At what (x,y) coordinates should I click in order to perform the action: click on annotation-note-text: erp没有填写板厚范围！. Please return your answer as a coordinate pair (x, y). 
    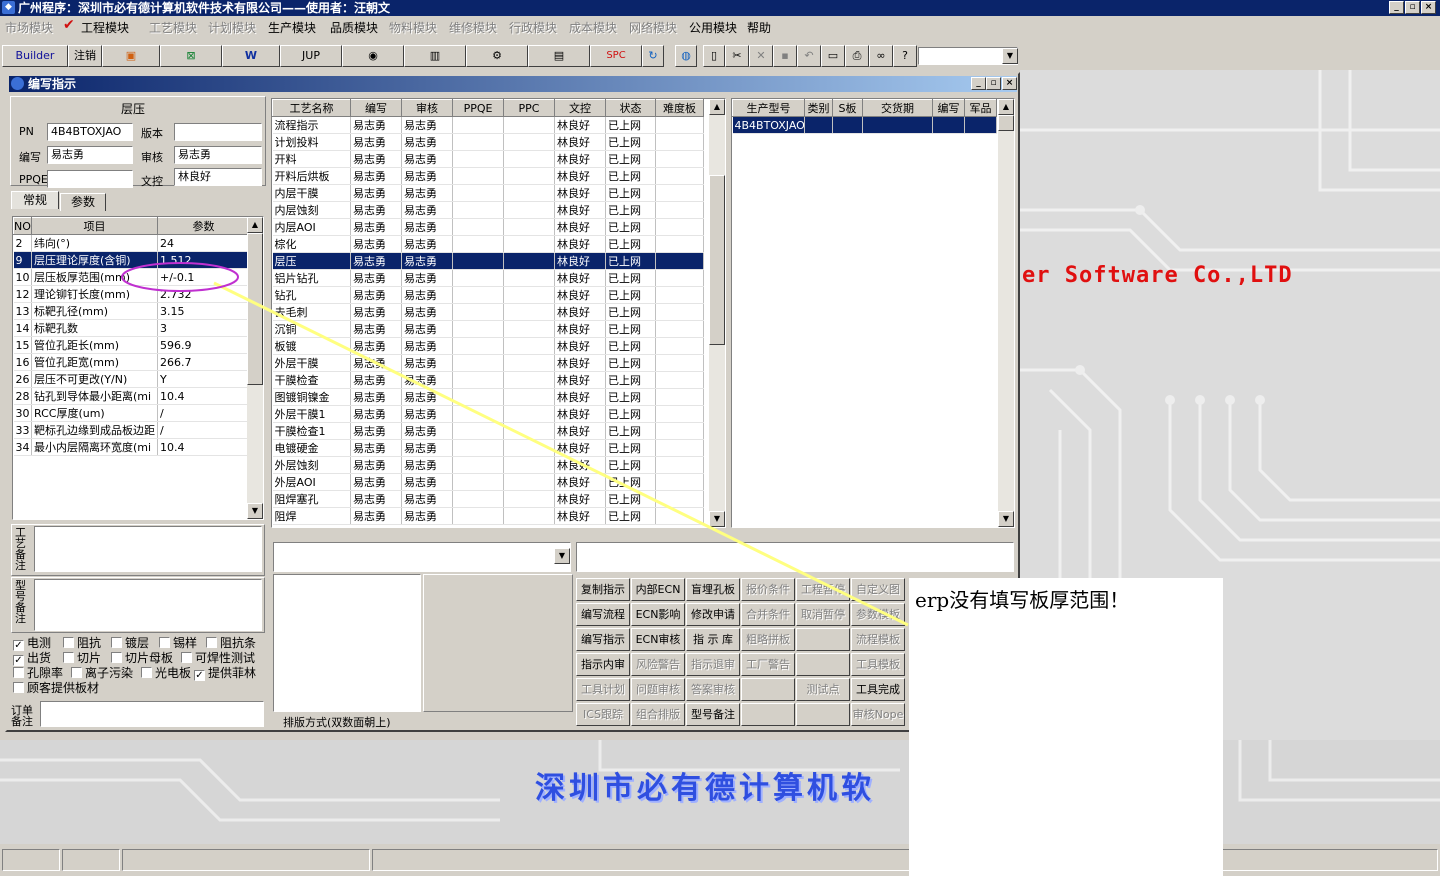
    Looking at the image, I should click on (1022, 600).